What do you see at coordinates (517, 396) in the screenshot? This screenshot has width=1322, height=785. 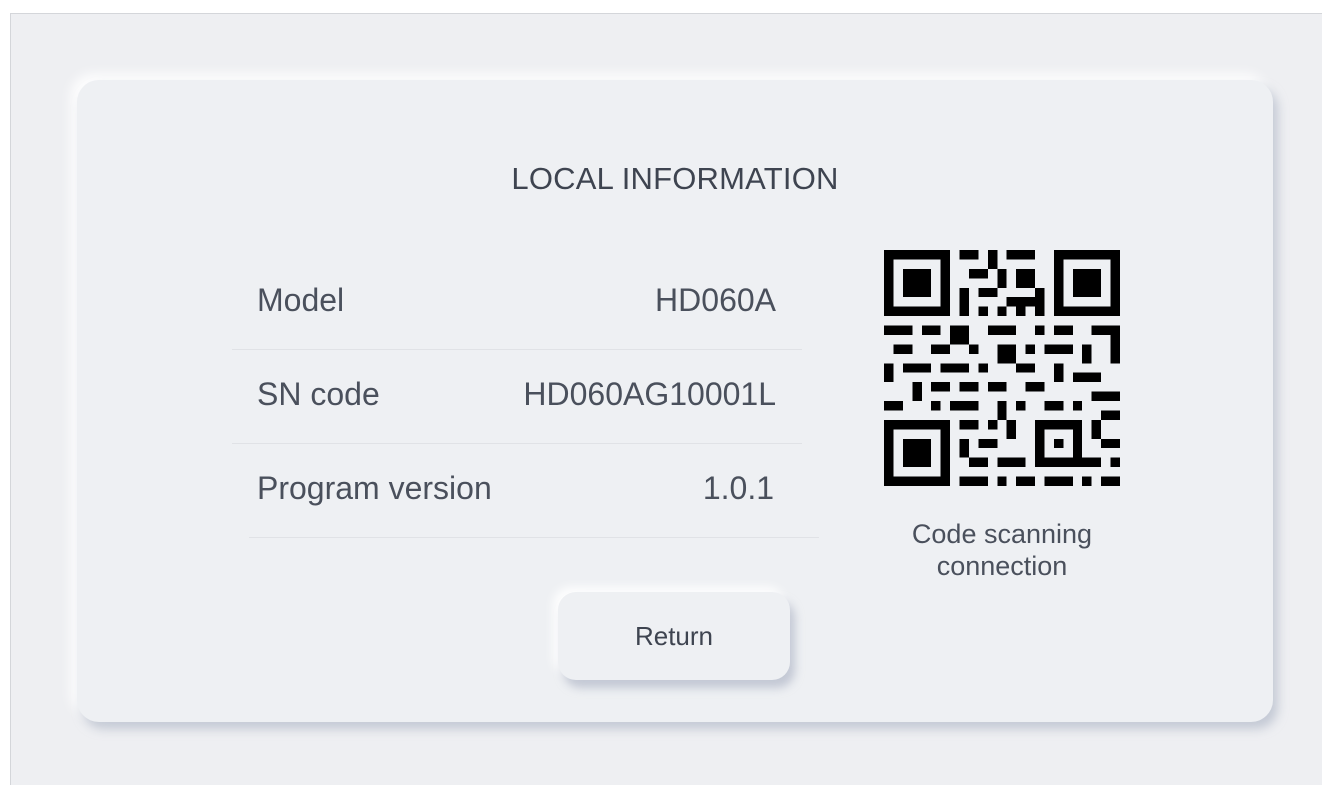 I see `info-row-sn-code: SN code HD060AG10001L` at bounding box center [517, 396].